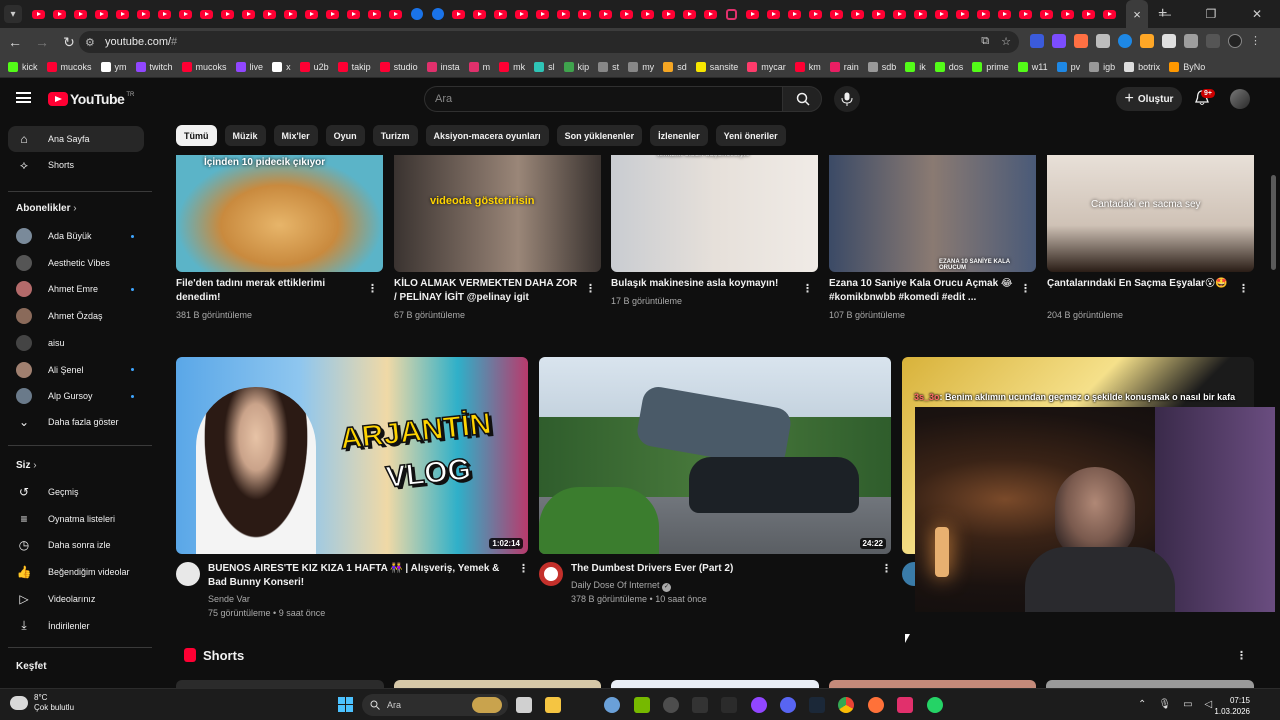 The image size is (1280, 720). Describe the element at coordinates (766, 66) in the screenshot. I see `bookmark-item: mycar` at that location.